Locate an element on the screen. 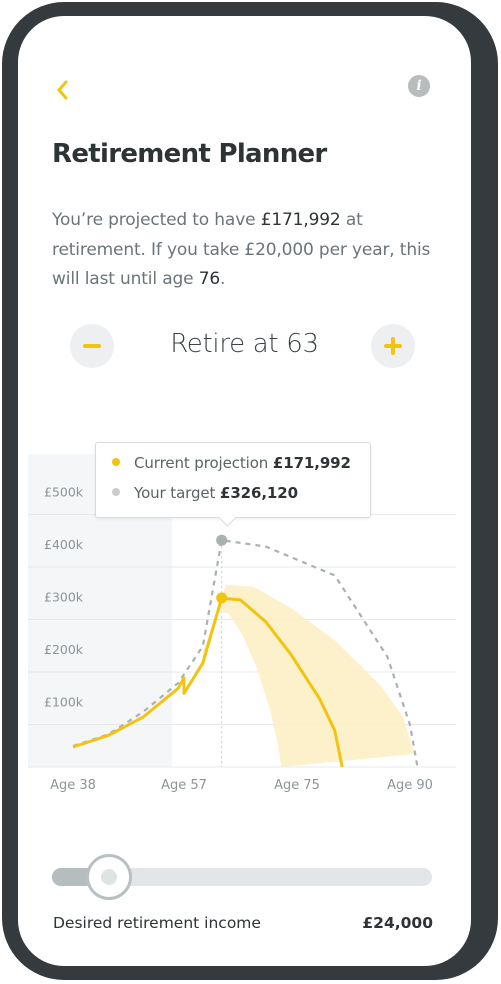 This screenshot has width=501, height=984. current-dot-icon is located at coordinates (116, 462).